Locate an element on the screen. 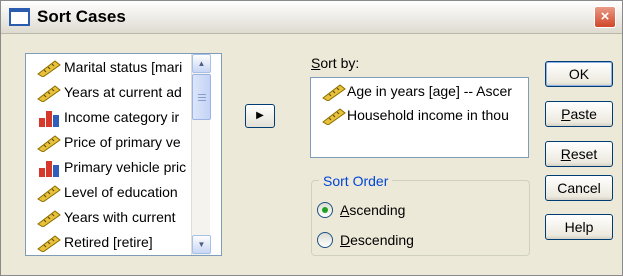  list-item-label: Price of primary ve is located at coordinates (122, 142).